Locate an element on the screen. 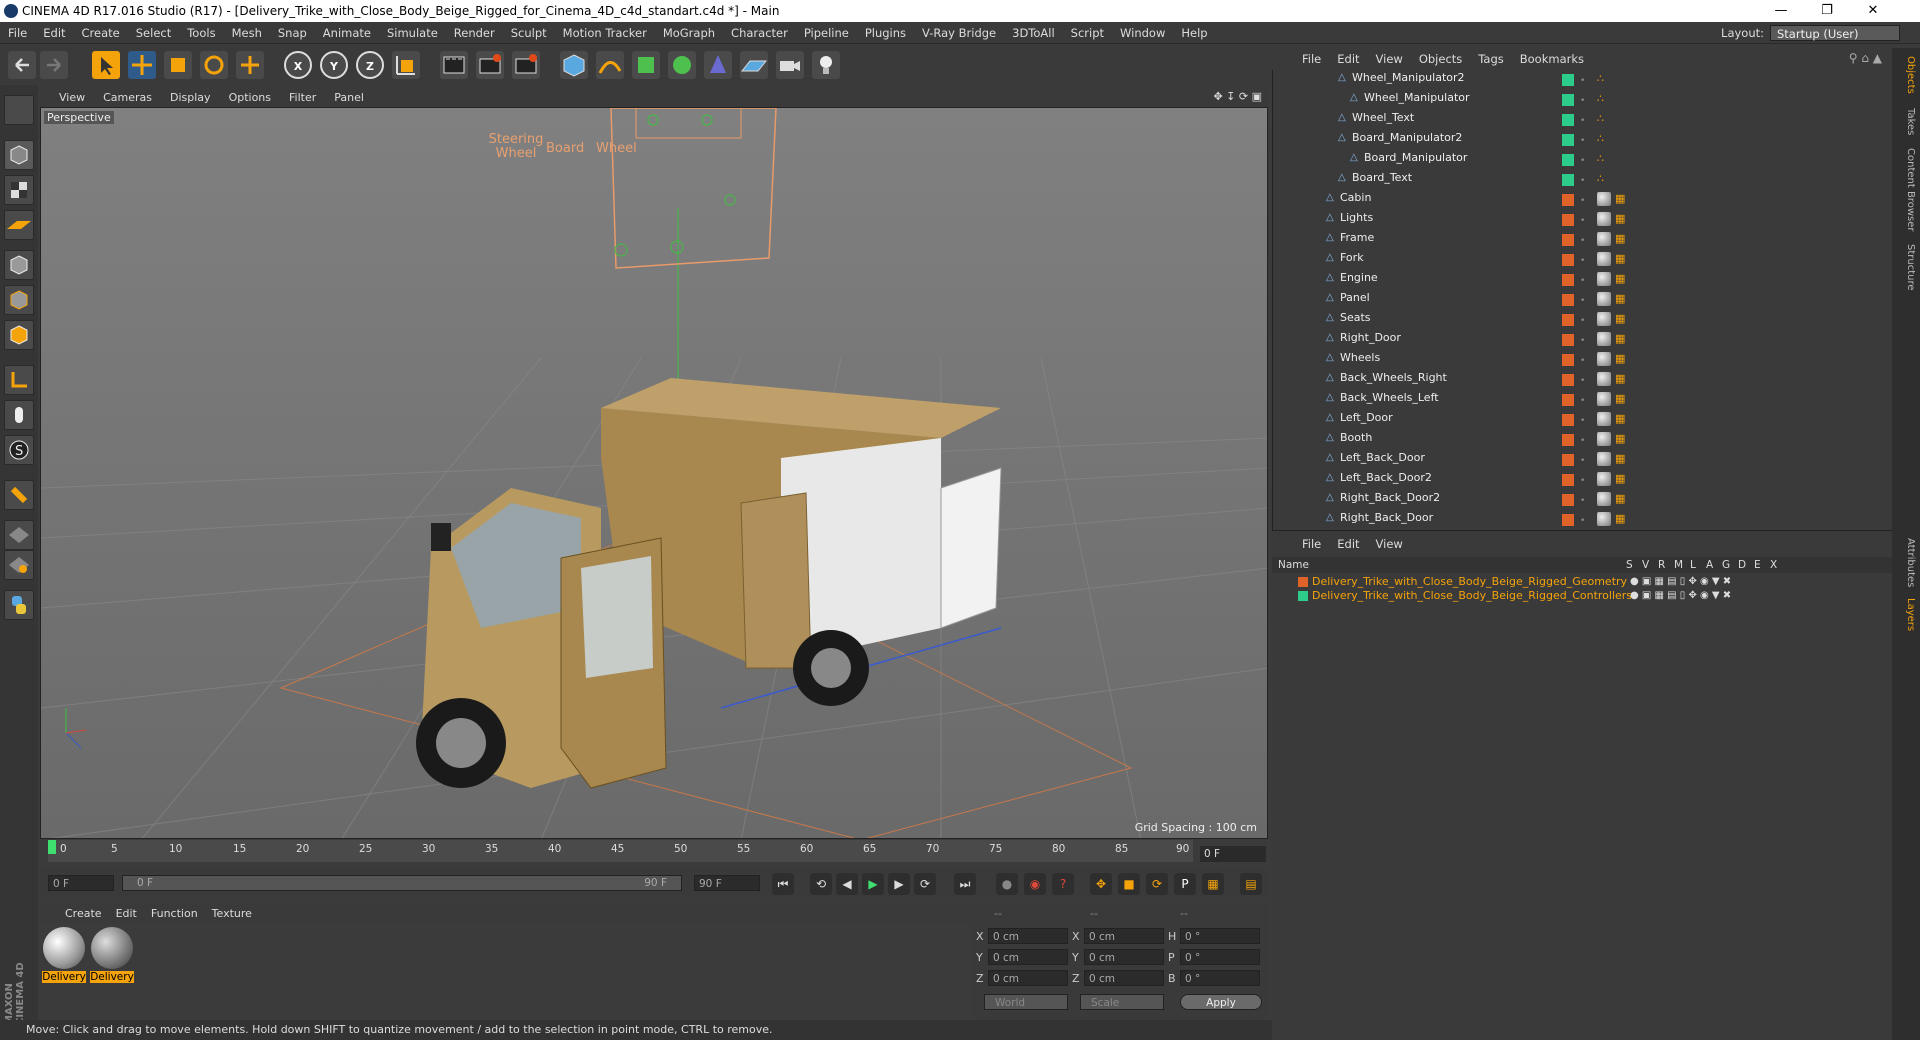 The image size is (1920, 1040). object-menu-bookmarks: Bookmarks is located at coordinates (1552, 59).